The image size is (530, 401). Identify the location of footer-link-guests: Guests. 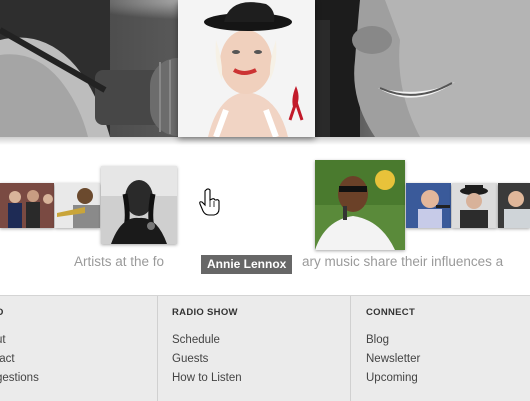
(190, 359).